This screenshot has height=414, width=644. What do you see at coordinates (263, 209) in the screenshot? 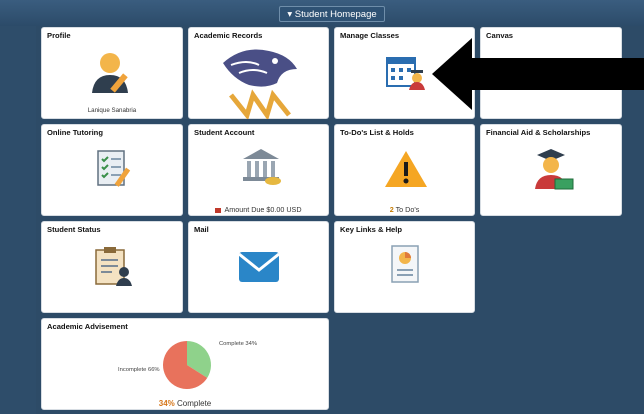
I see `amount-due-text: Amount Due $0.00 USD` at bounding box center [263, 209].